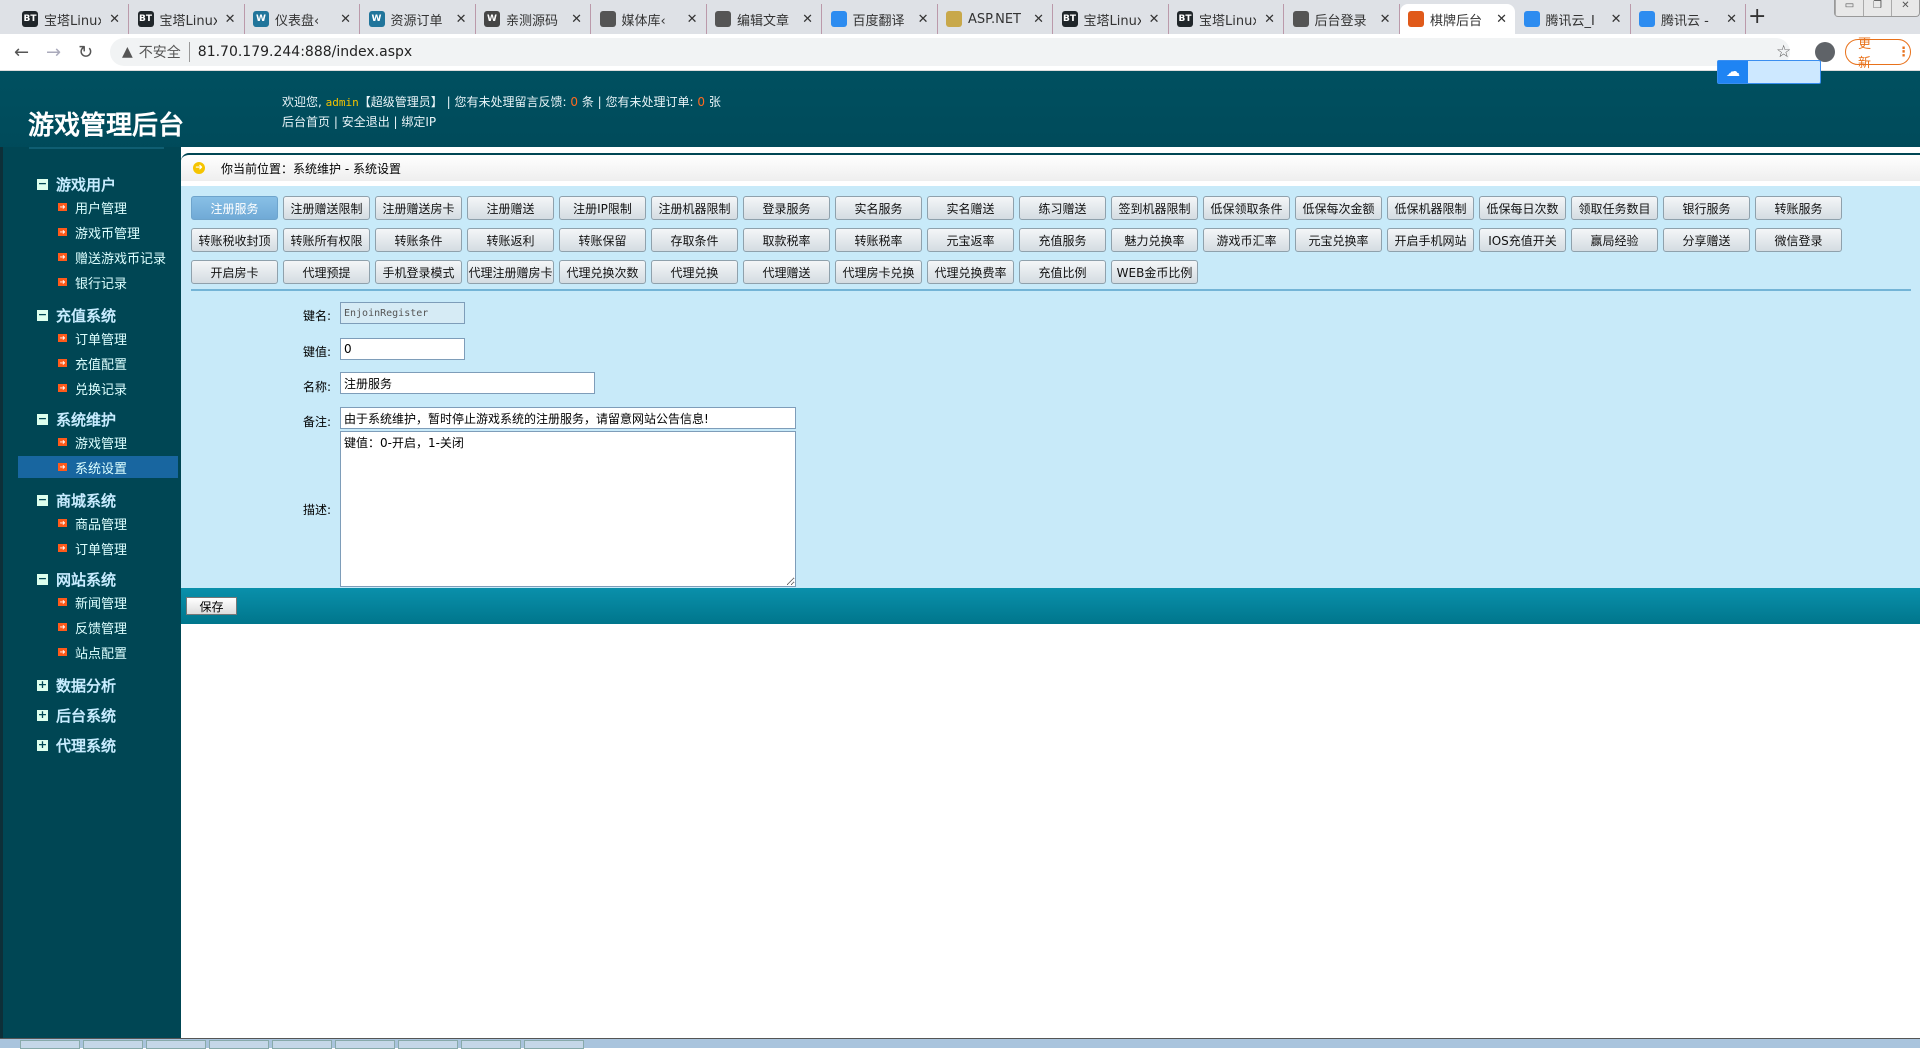 The image size is (1920, 1049). Describe the element at coordinates (418, 122) in the screenshot. I see `bind-ip-link: 绑定IP` at that location.